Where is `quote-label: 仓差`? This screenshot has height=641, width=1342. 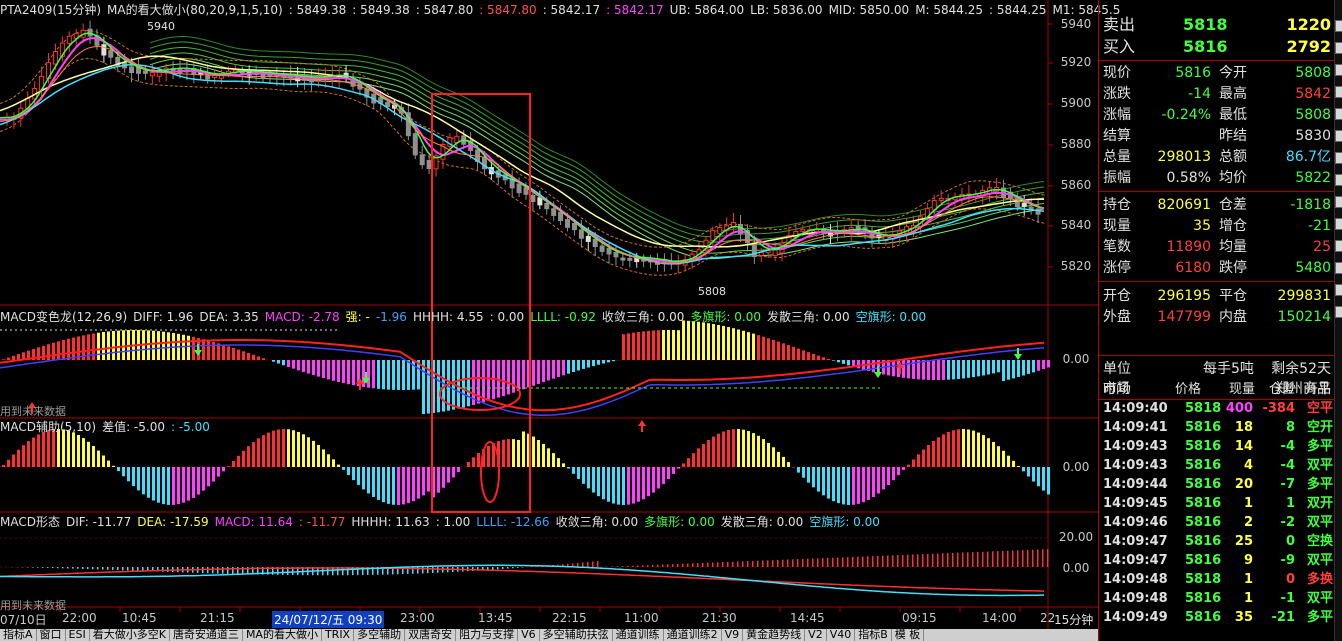
quote-label: 仓差 is located at coordinates (1233, 205).